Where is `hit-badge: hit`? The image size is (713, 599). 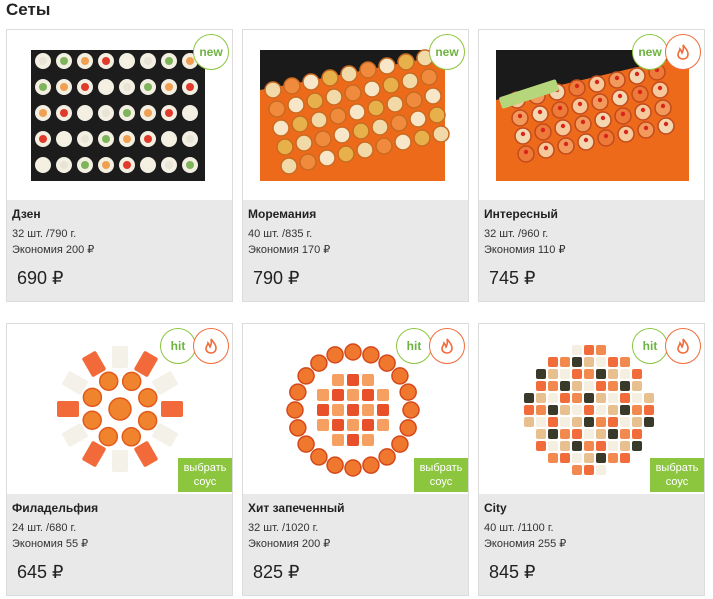
hit-badge: hit is located at coordinates (178, 346).